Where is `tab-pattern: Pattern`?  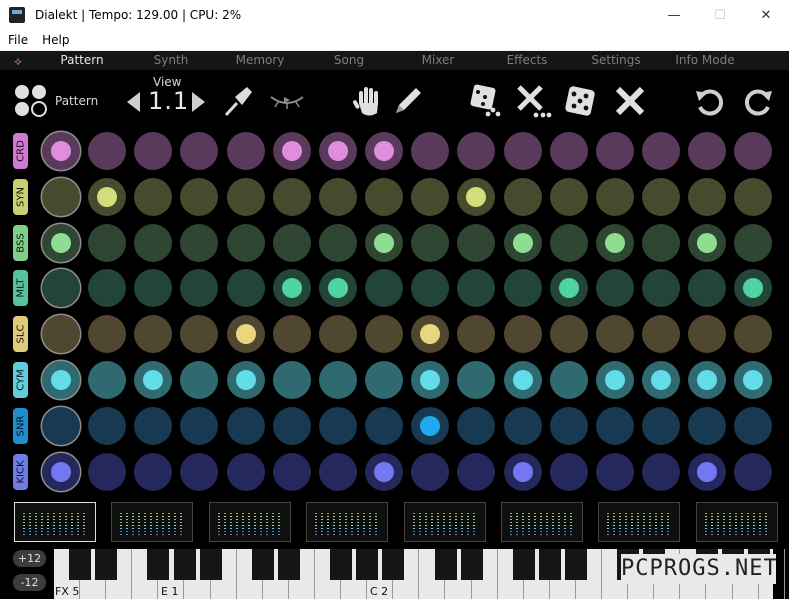 tab-pattern: Pattern is located at coordinates (82, 60).